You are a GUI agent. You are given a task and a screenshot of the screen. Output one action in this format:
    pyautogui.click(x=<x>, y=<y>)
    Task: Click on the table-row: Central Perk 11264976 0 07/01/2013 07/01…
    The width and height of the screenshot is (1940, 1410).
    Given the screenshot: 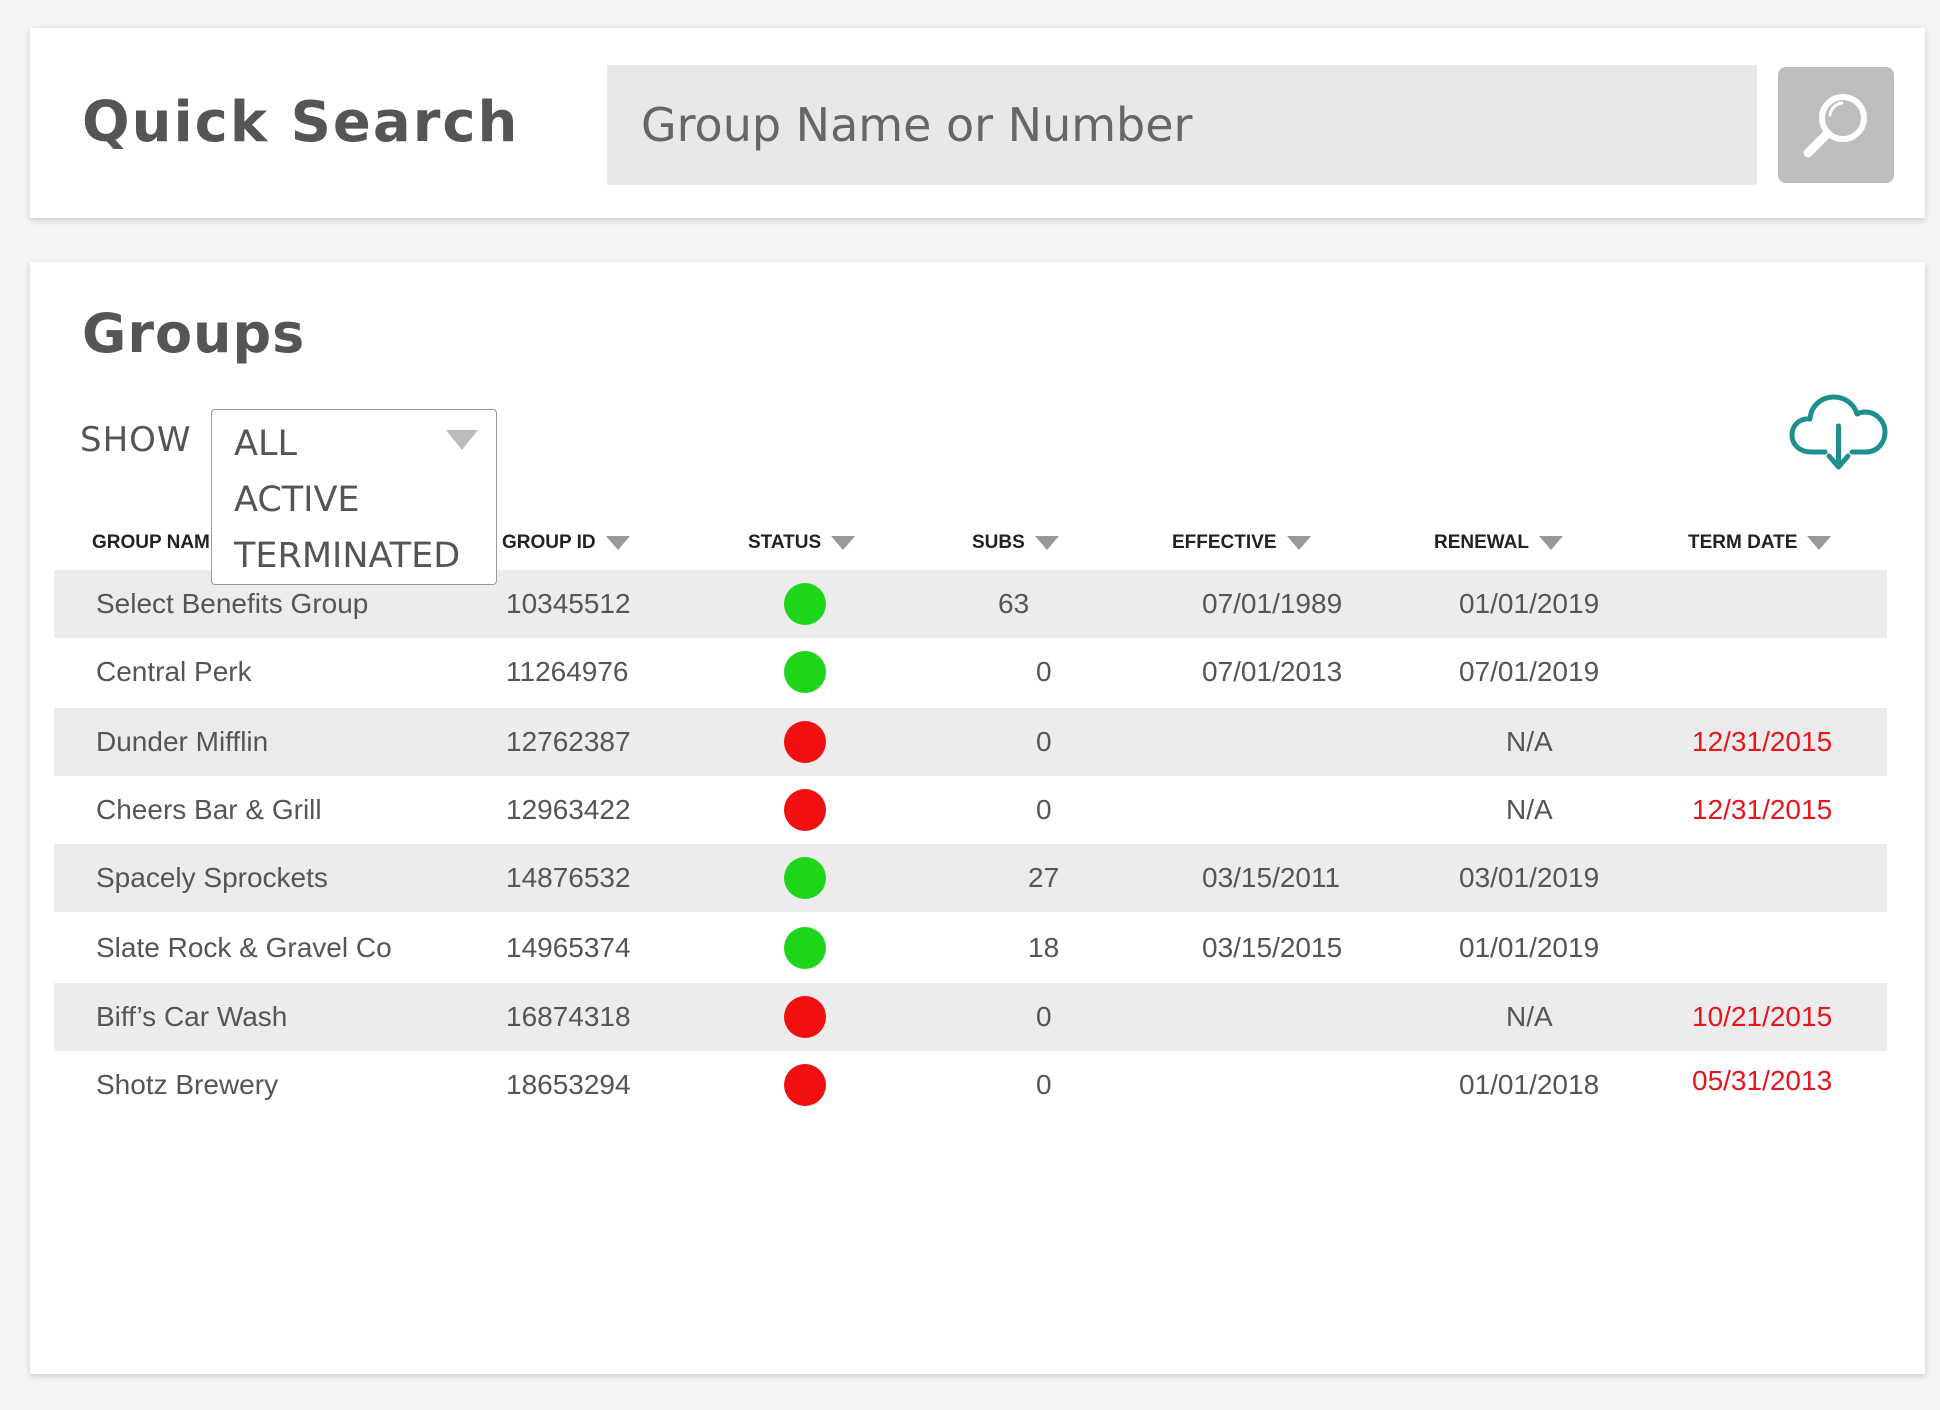 What is the action you would take?
    pyautogui.click(x=970, y=672)
    